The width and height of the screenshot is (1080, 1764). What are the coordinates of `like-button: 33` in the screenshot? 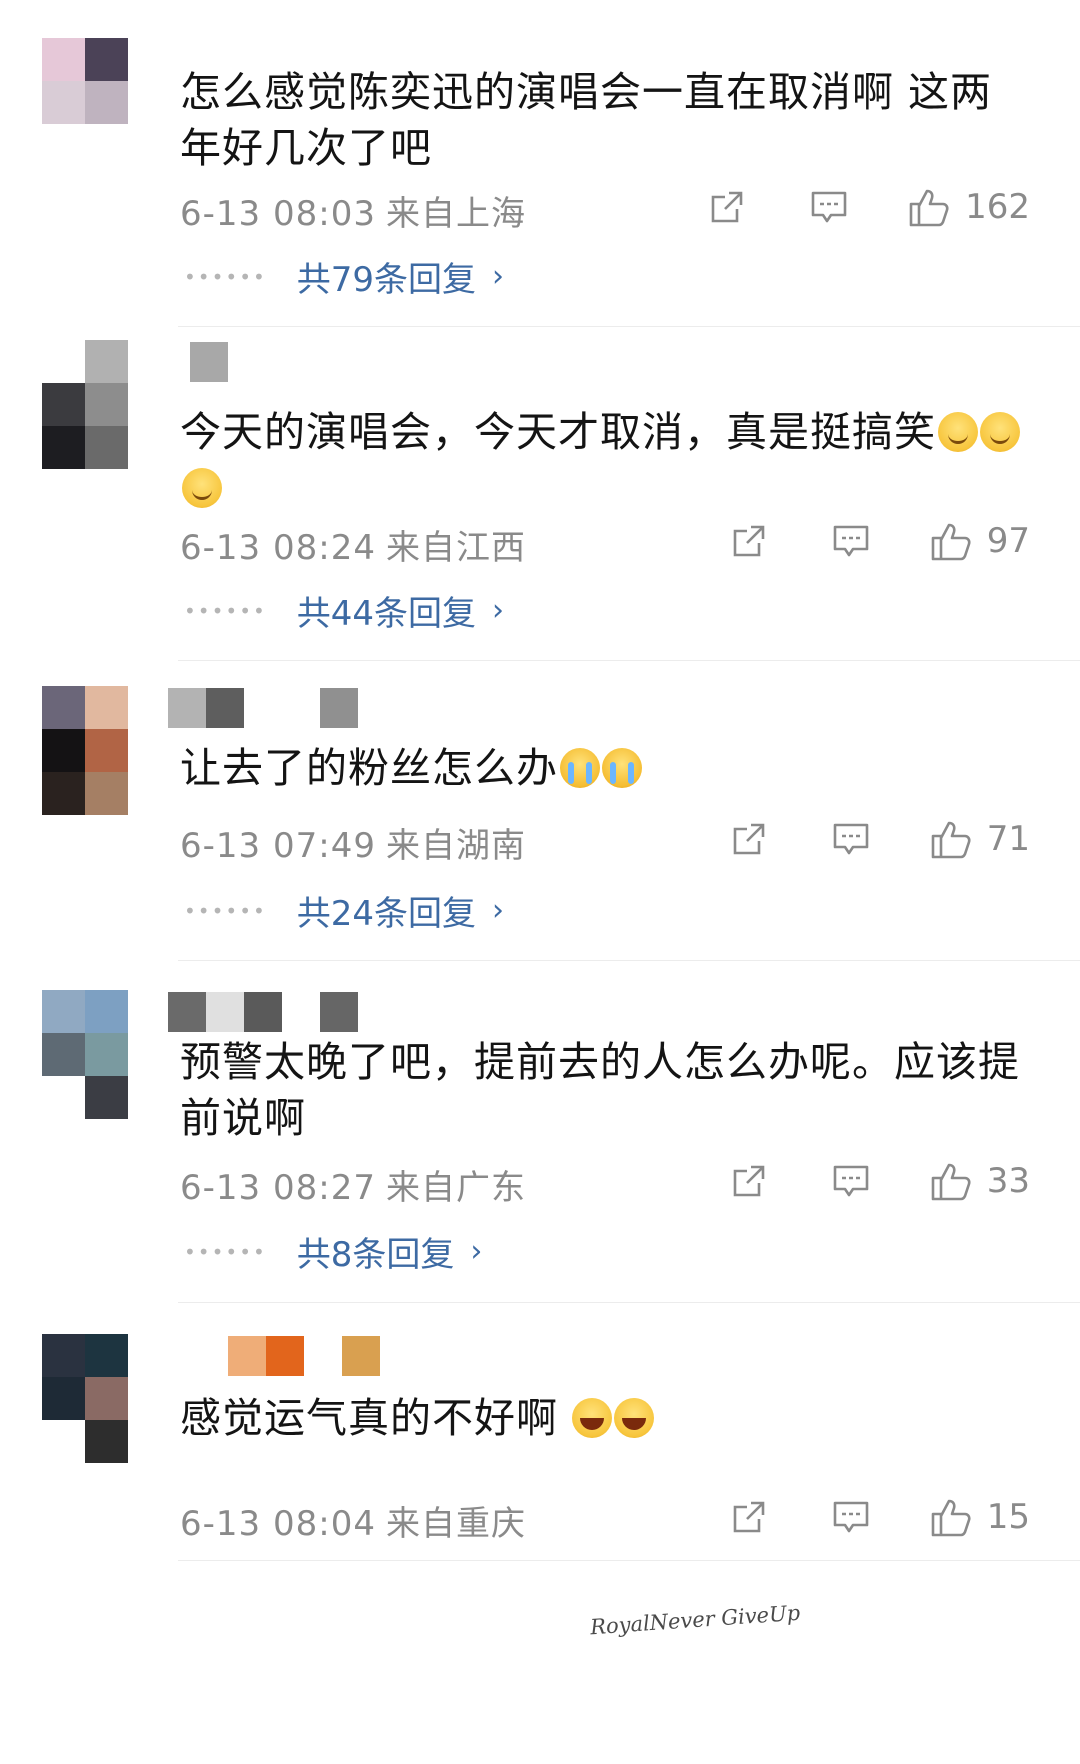 It's located at (979, 1181).